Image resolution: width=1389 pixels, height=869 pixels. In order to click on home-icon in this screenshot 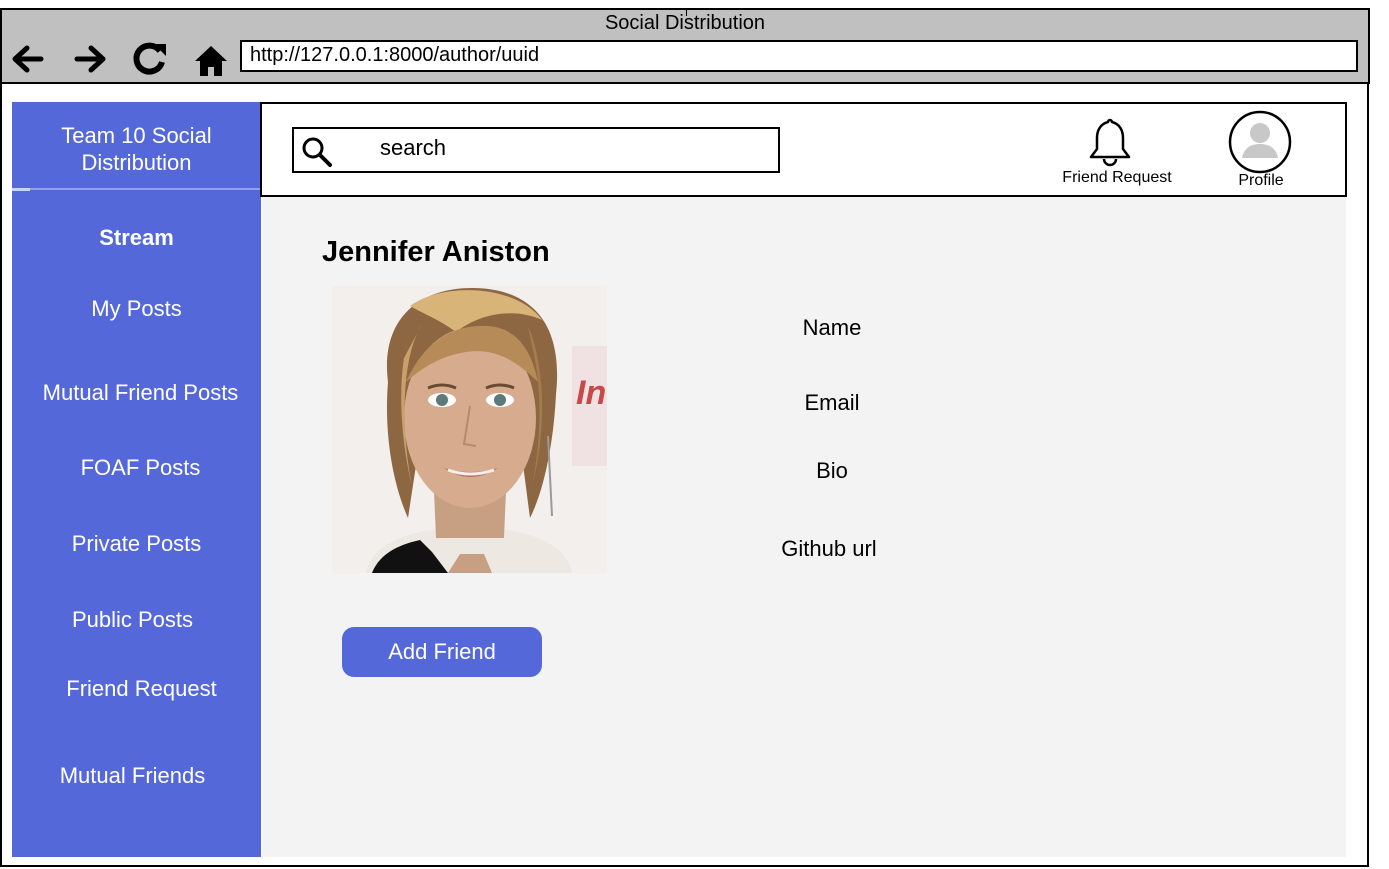, I will do `click(211, 59)`.